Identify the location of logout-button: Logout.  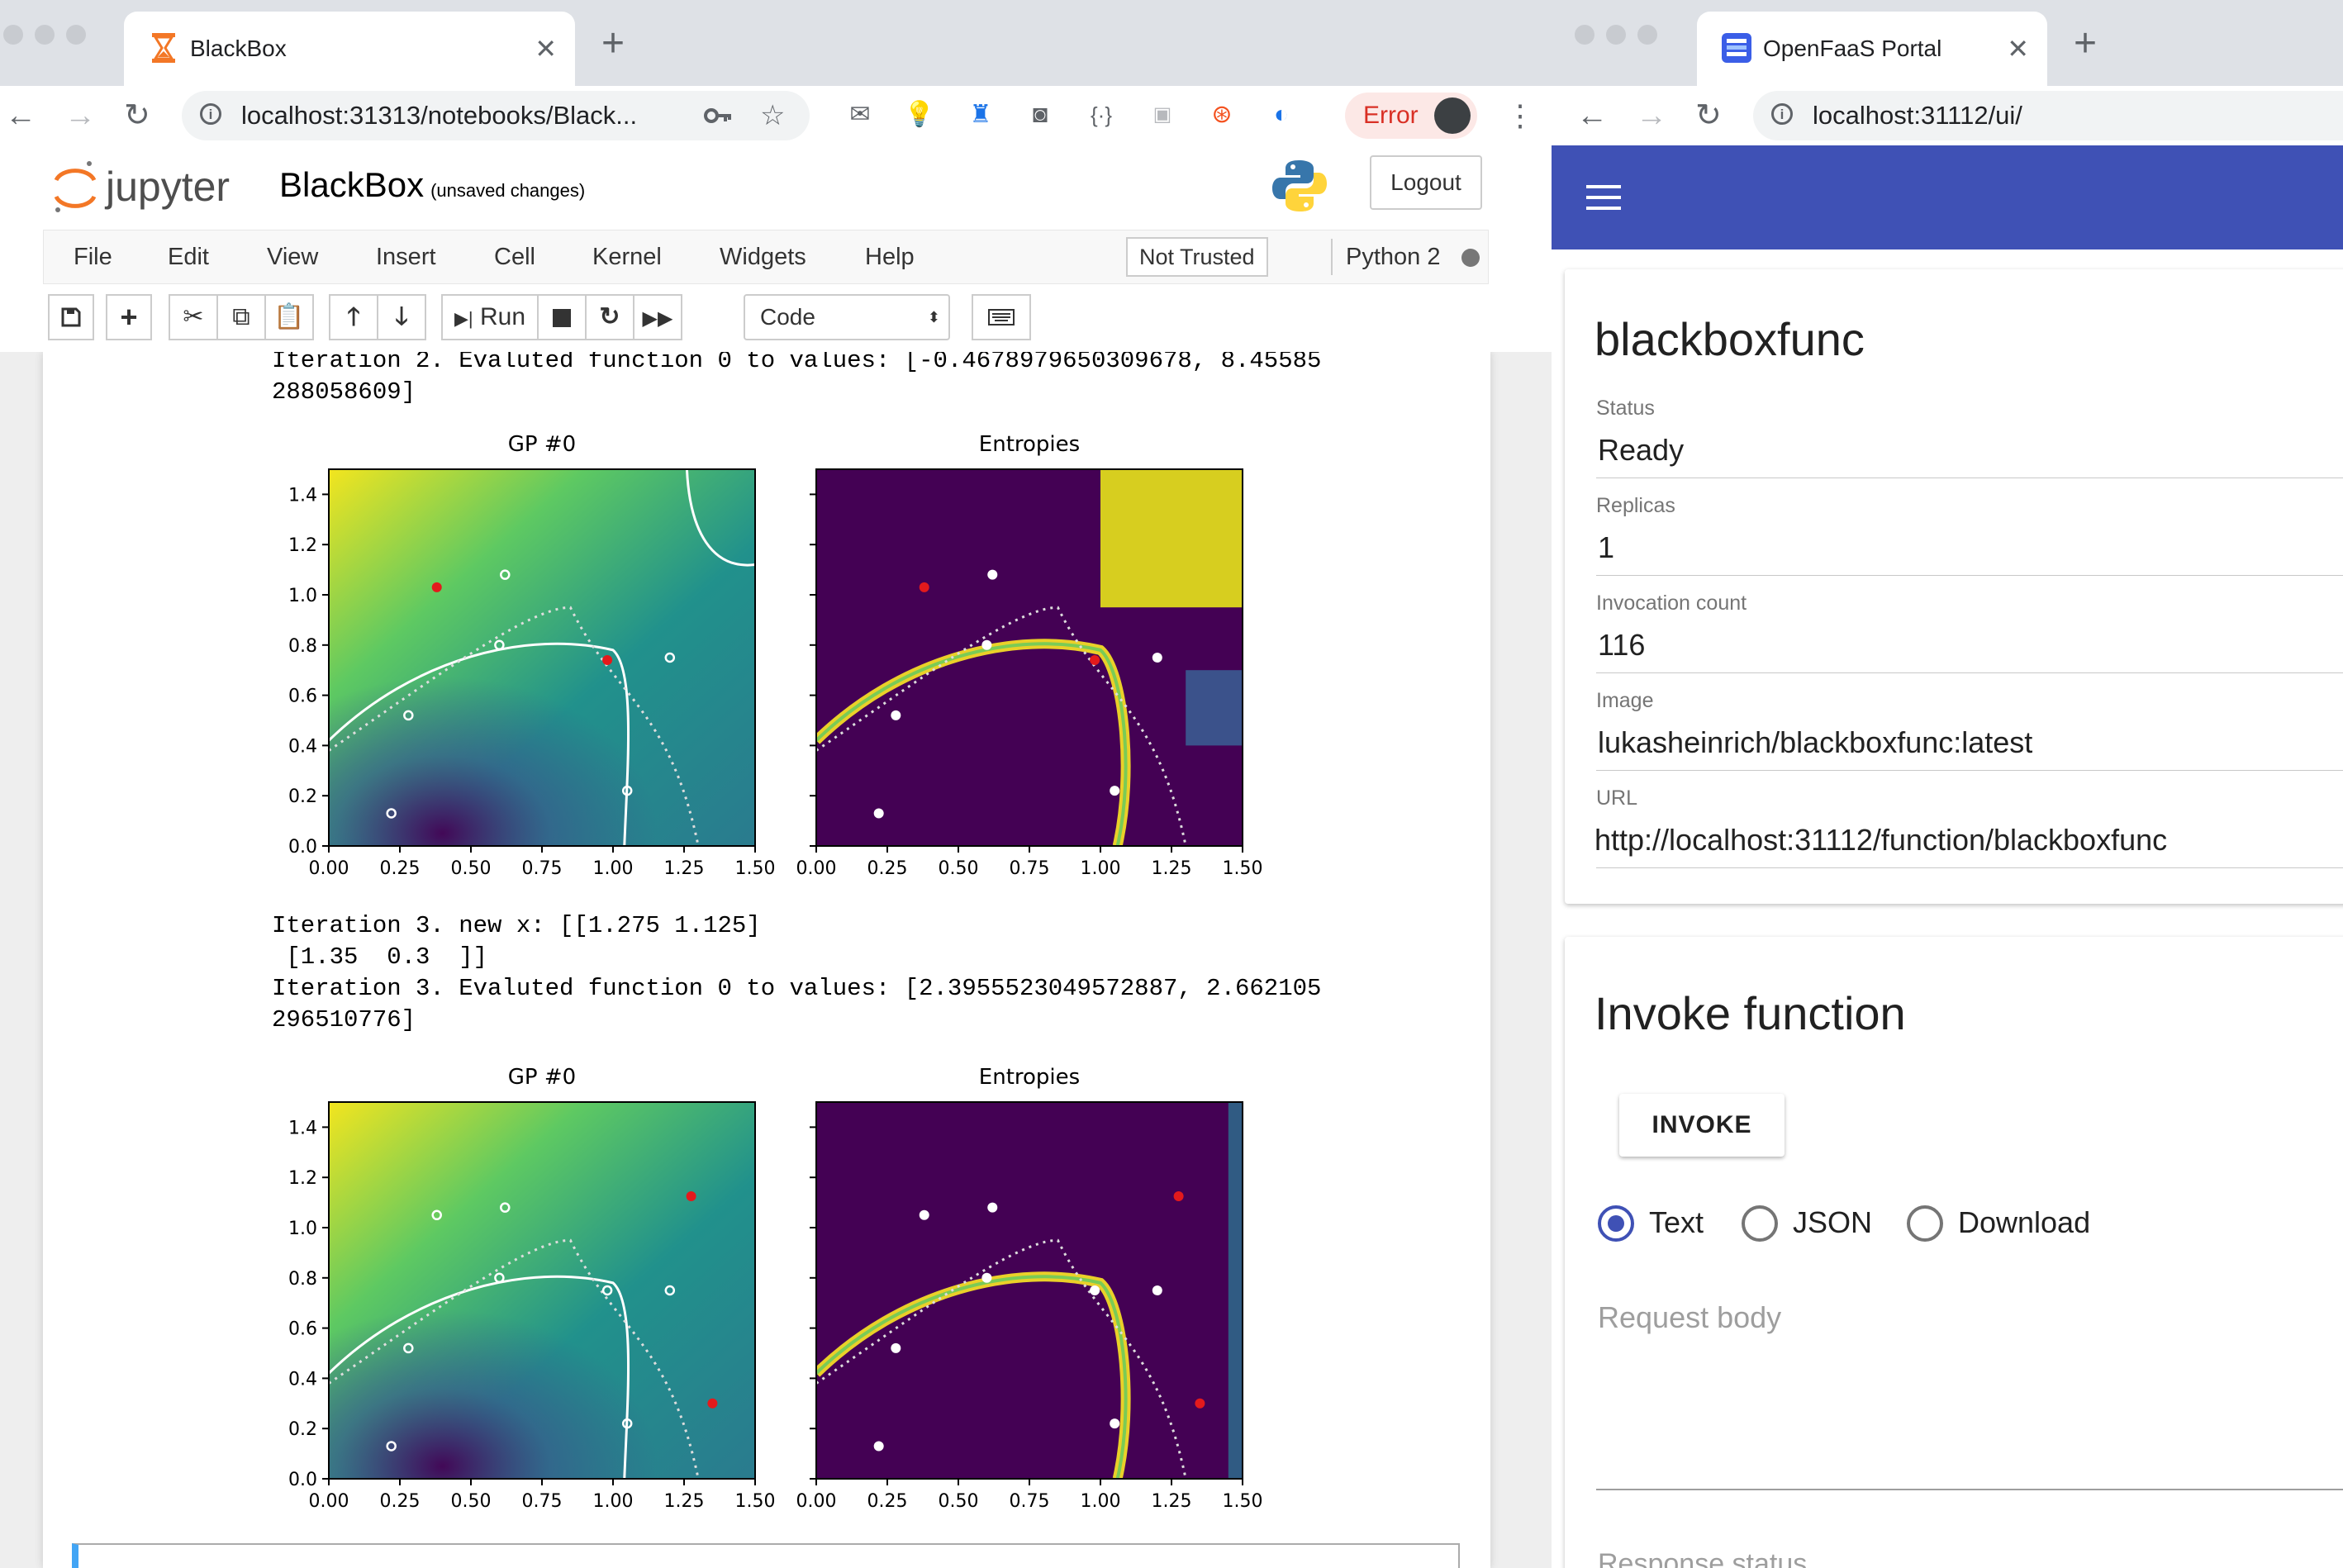
(1426, 183).